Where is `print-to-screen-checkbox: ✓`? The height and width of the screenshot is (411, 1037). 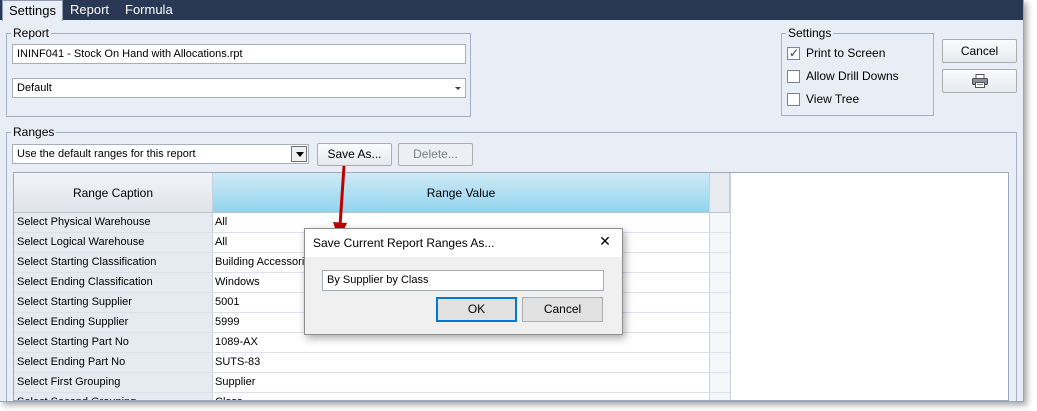
print-to-screen-checkbox: ✓ is located at coordinates (793, 53).